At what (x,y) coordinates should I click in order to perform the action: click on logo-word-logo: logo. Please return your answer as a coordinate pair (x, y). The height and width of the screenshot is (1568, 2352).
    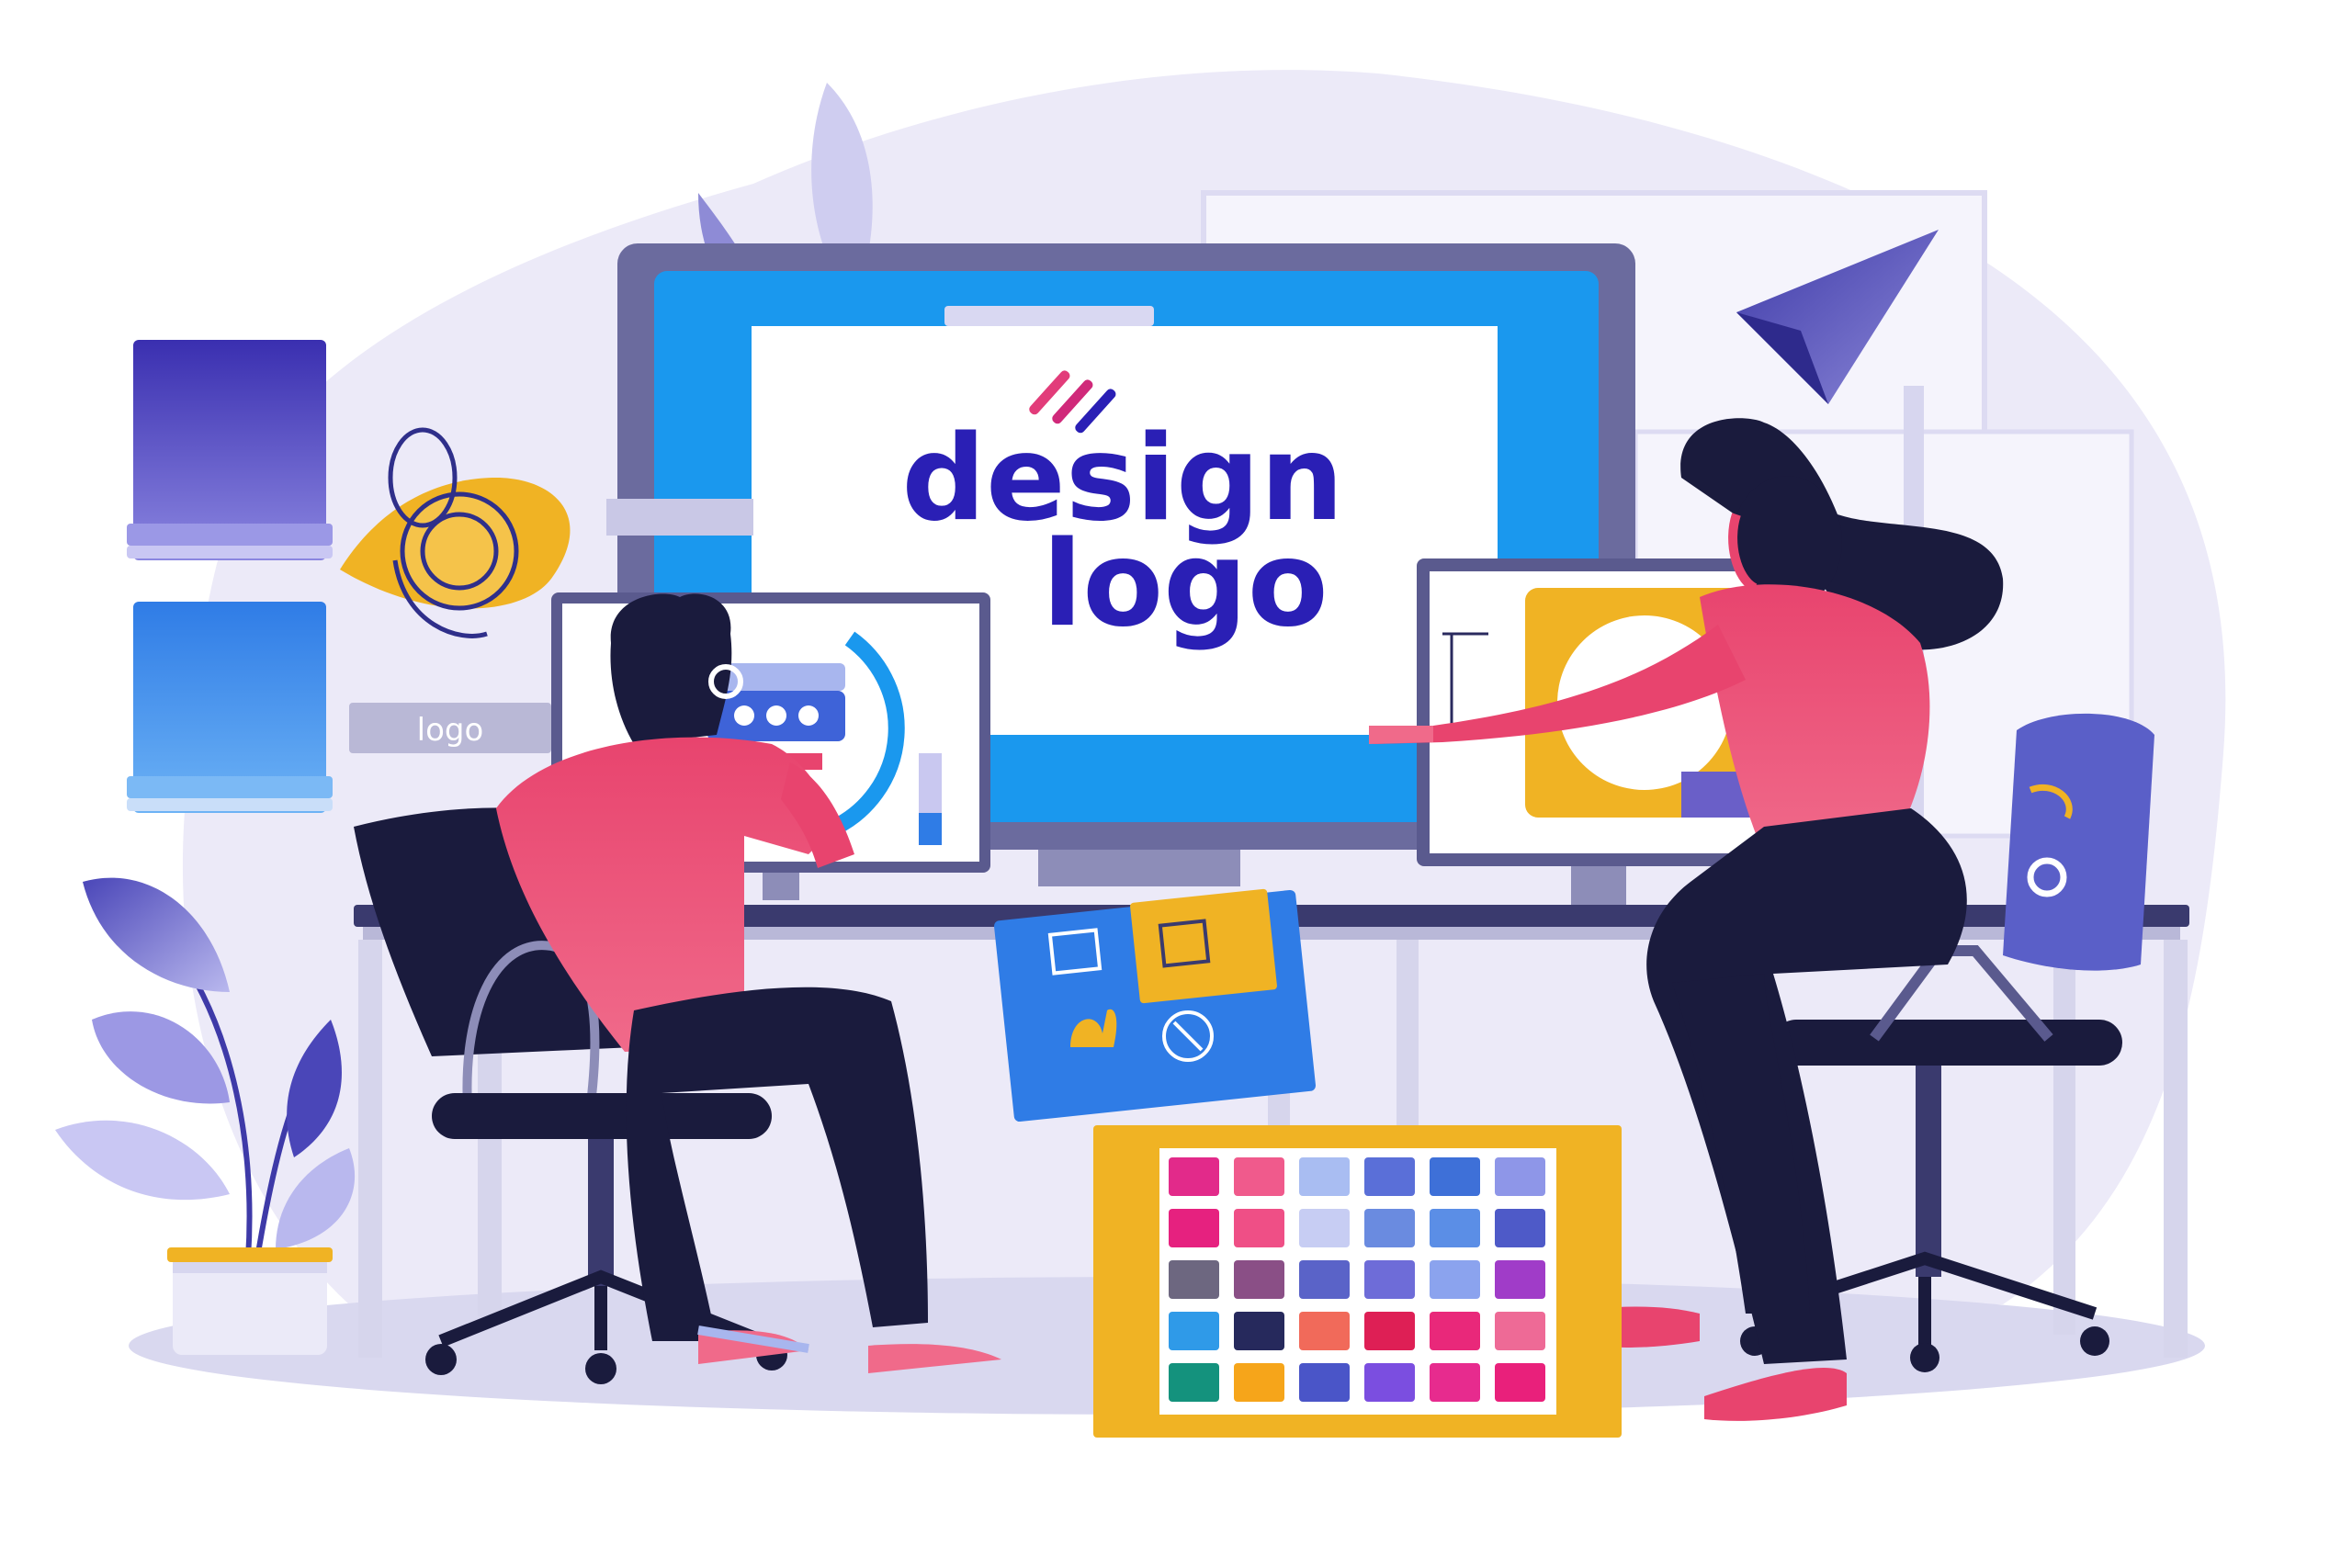
    Looking at the image, I should click on (1185, 585).